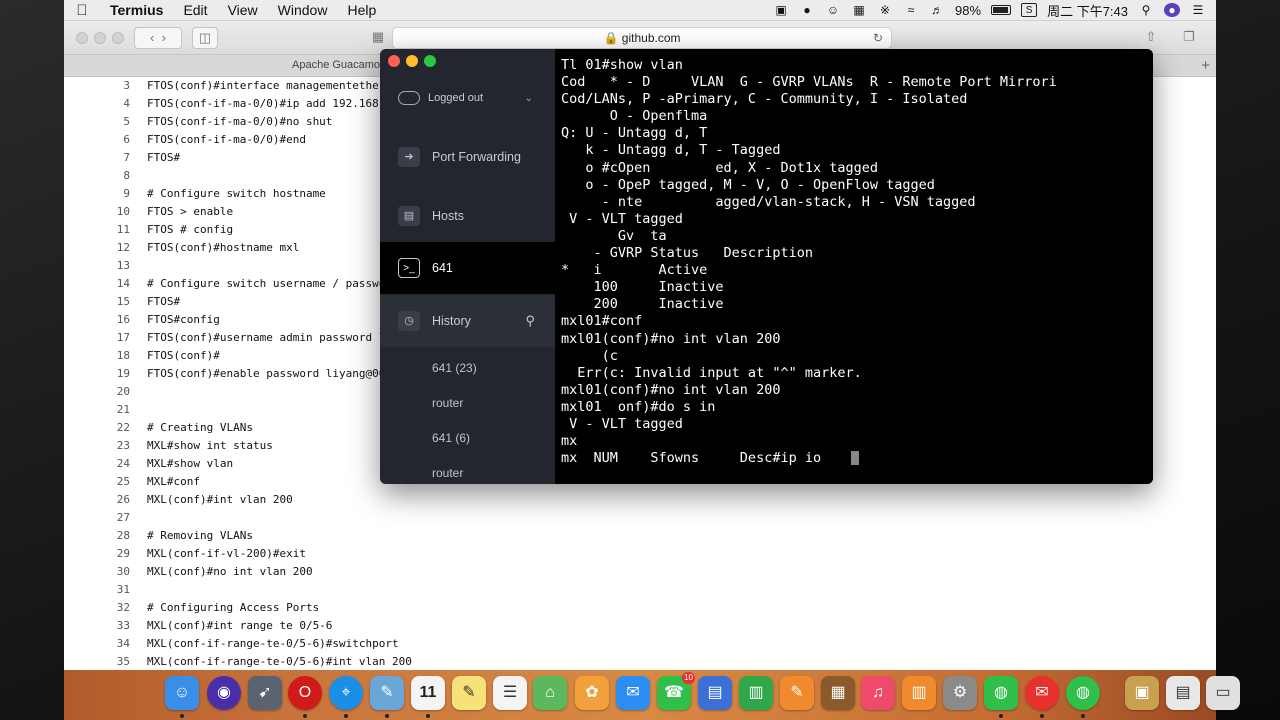 The height and width of the screenshot is (720, 1280). Describe the element at coordinates (123, 625) in the screenshot. I see `line-number: 33` at that location.